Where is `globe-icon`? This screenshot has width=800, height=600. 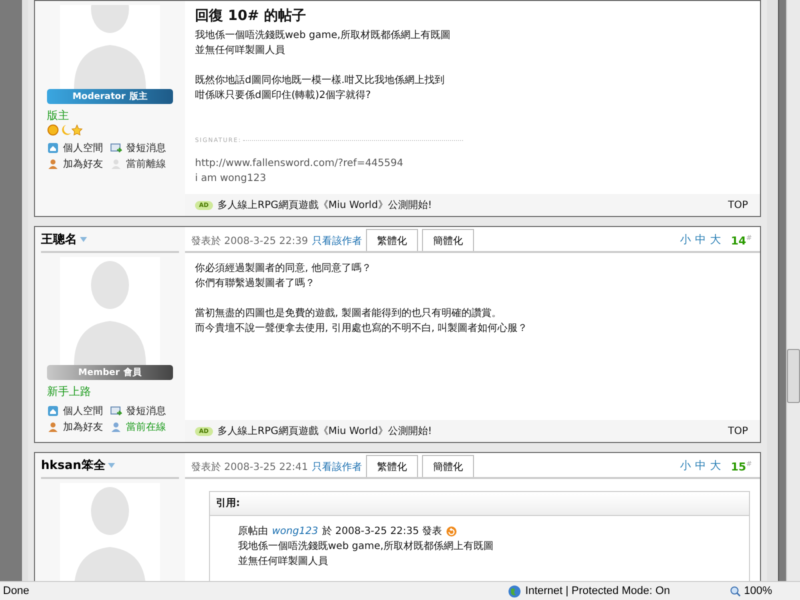
globe-icon is located at coordinates (515, 591).